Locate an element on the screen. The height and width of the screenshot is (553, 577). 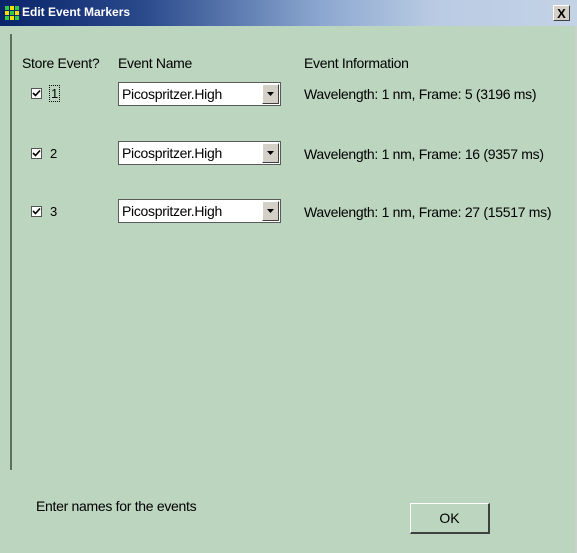
row-number-3: 3 is located at coordinates (54, 211).